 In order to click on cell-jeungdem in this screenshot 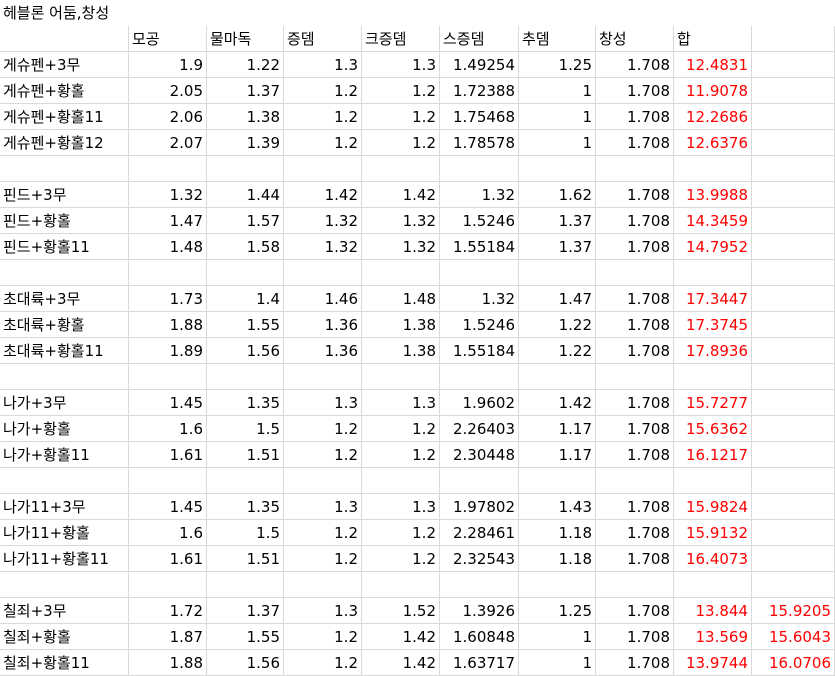, I will do `click(323, 169)`.